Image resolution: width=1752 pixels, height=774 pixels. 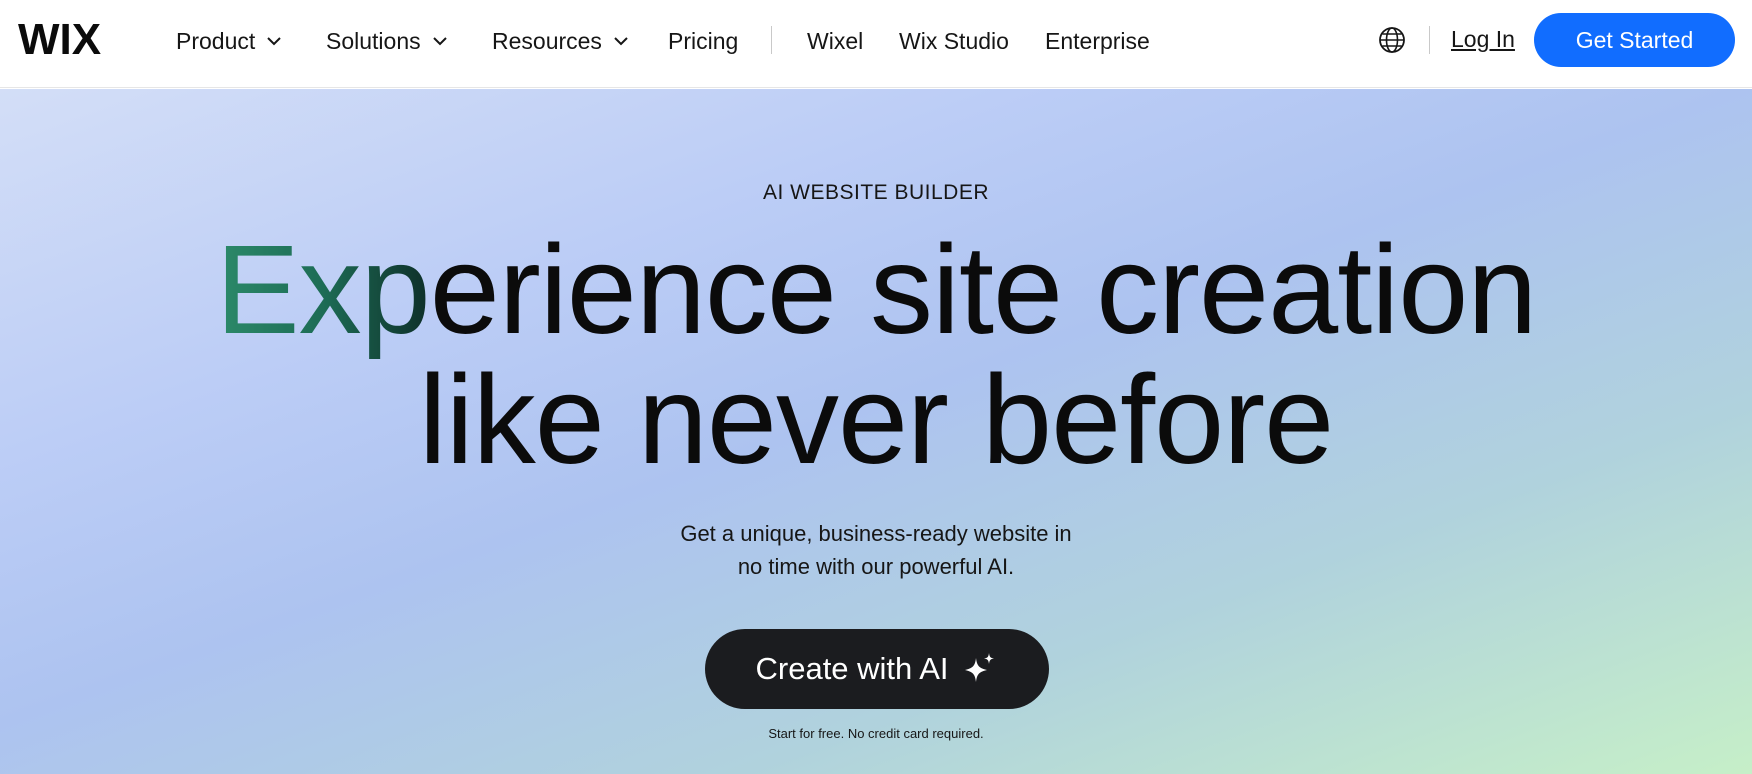 What do you see at coordinates (876, 192) in the screenshot?
I see `hero-eyebrow: AI WEBSITE BUILDER` at bounding box center [876, 192].